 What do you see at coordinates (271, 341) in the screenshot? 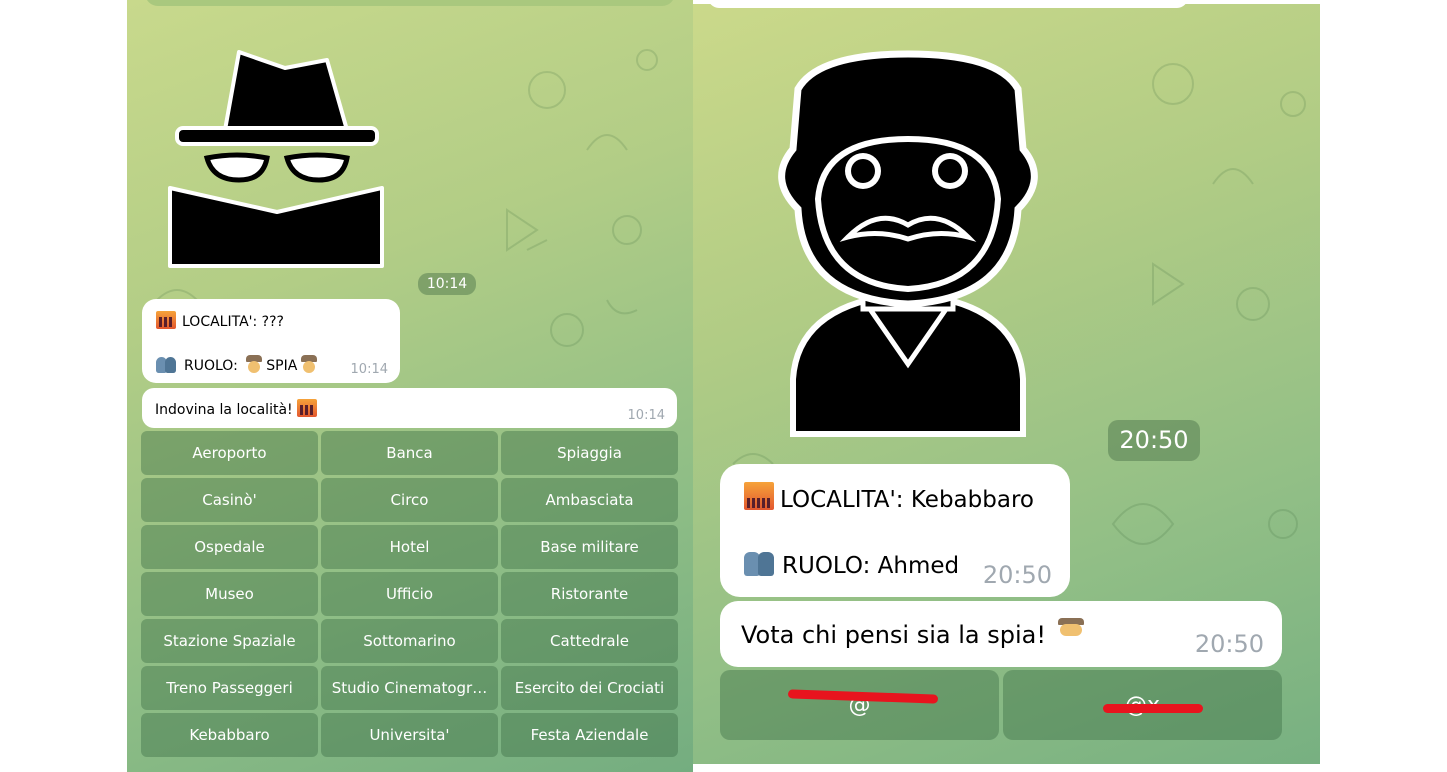
I see `role-info-message: LOCALITA': ??? RUOLO: SPIA 10:14` at bounding box center [271, 341].